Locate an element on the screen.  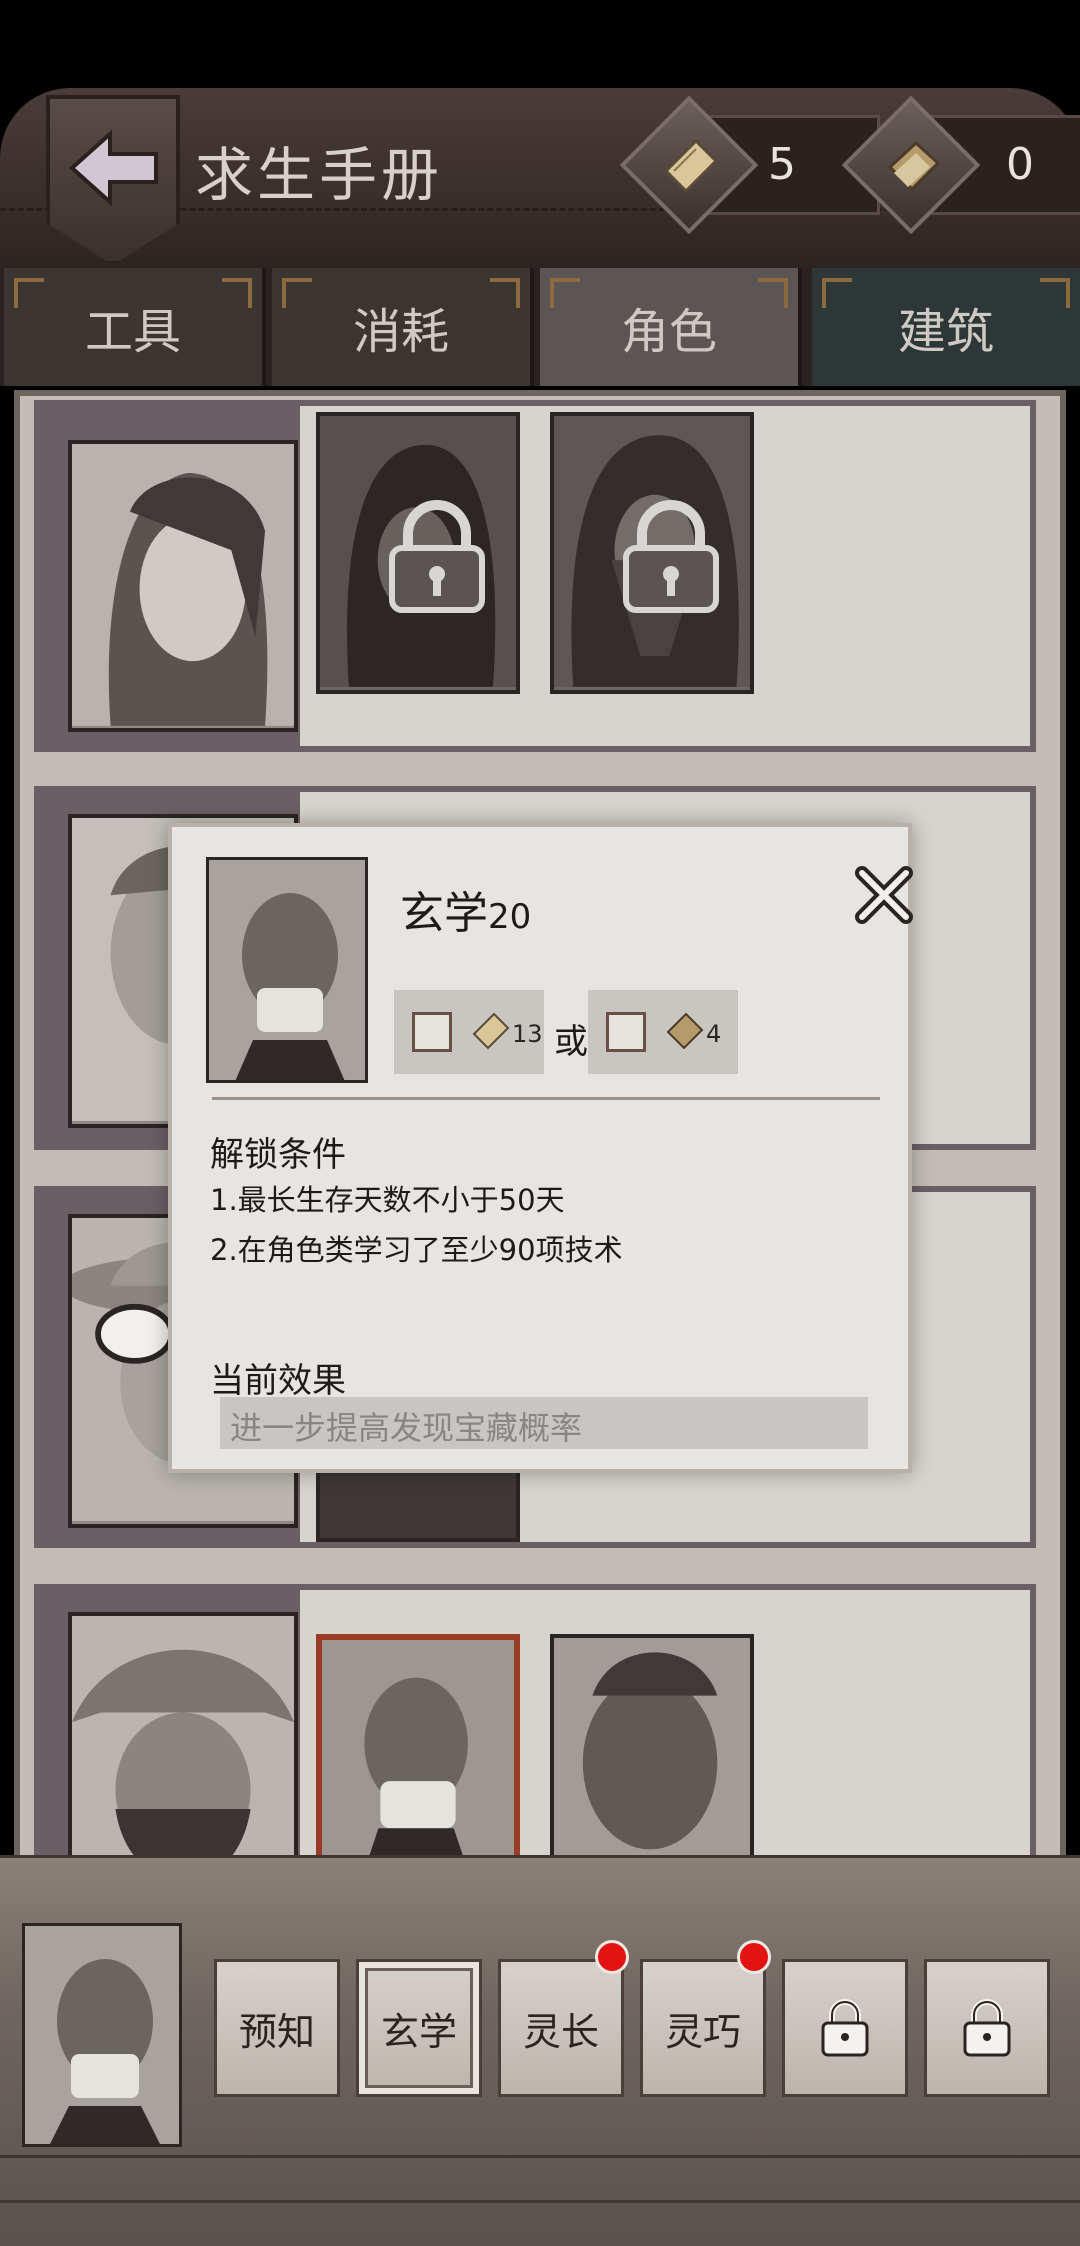
status-bar is located at coordinates (540, 45).